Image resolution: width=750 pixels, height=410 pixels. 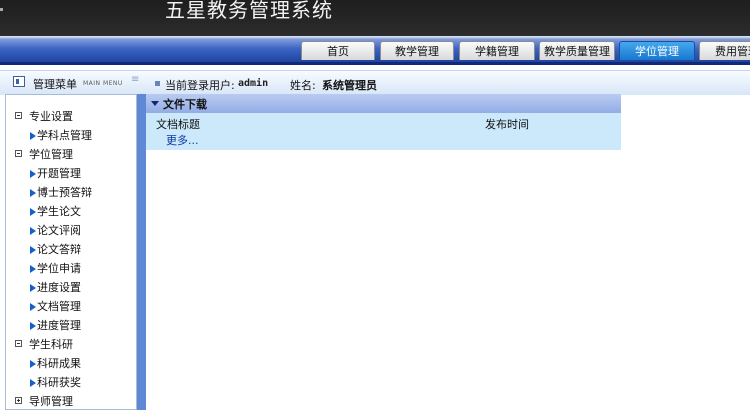 I want to click on user-name-label: 姓名:, so click(x=303, y=85).